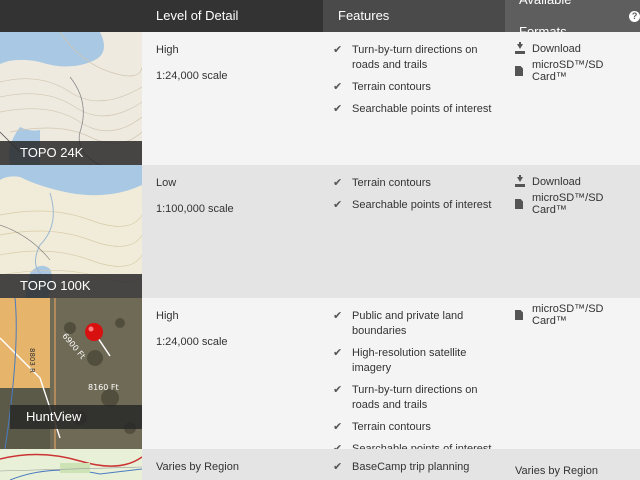 The height and width of the screenshot is (480, 640). What do you see at coordinates (572, 373) in the screenshot?
I see `formats-cell: microSD™/SD Card™` at bounding box center [572, 373].